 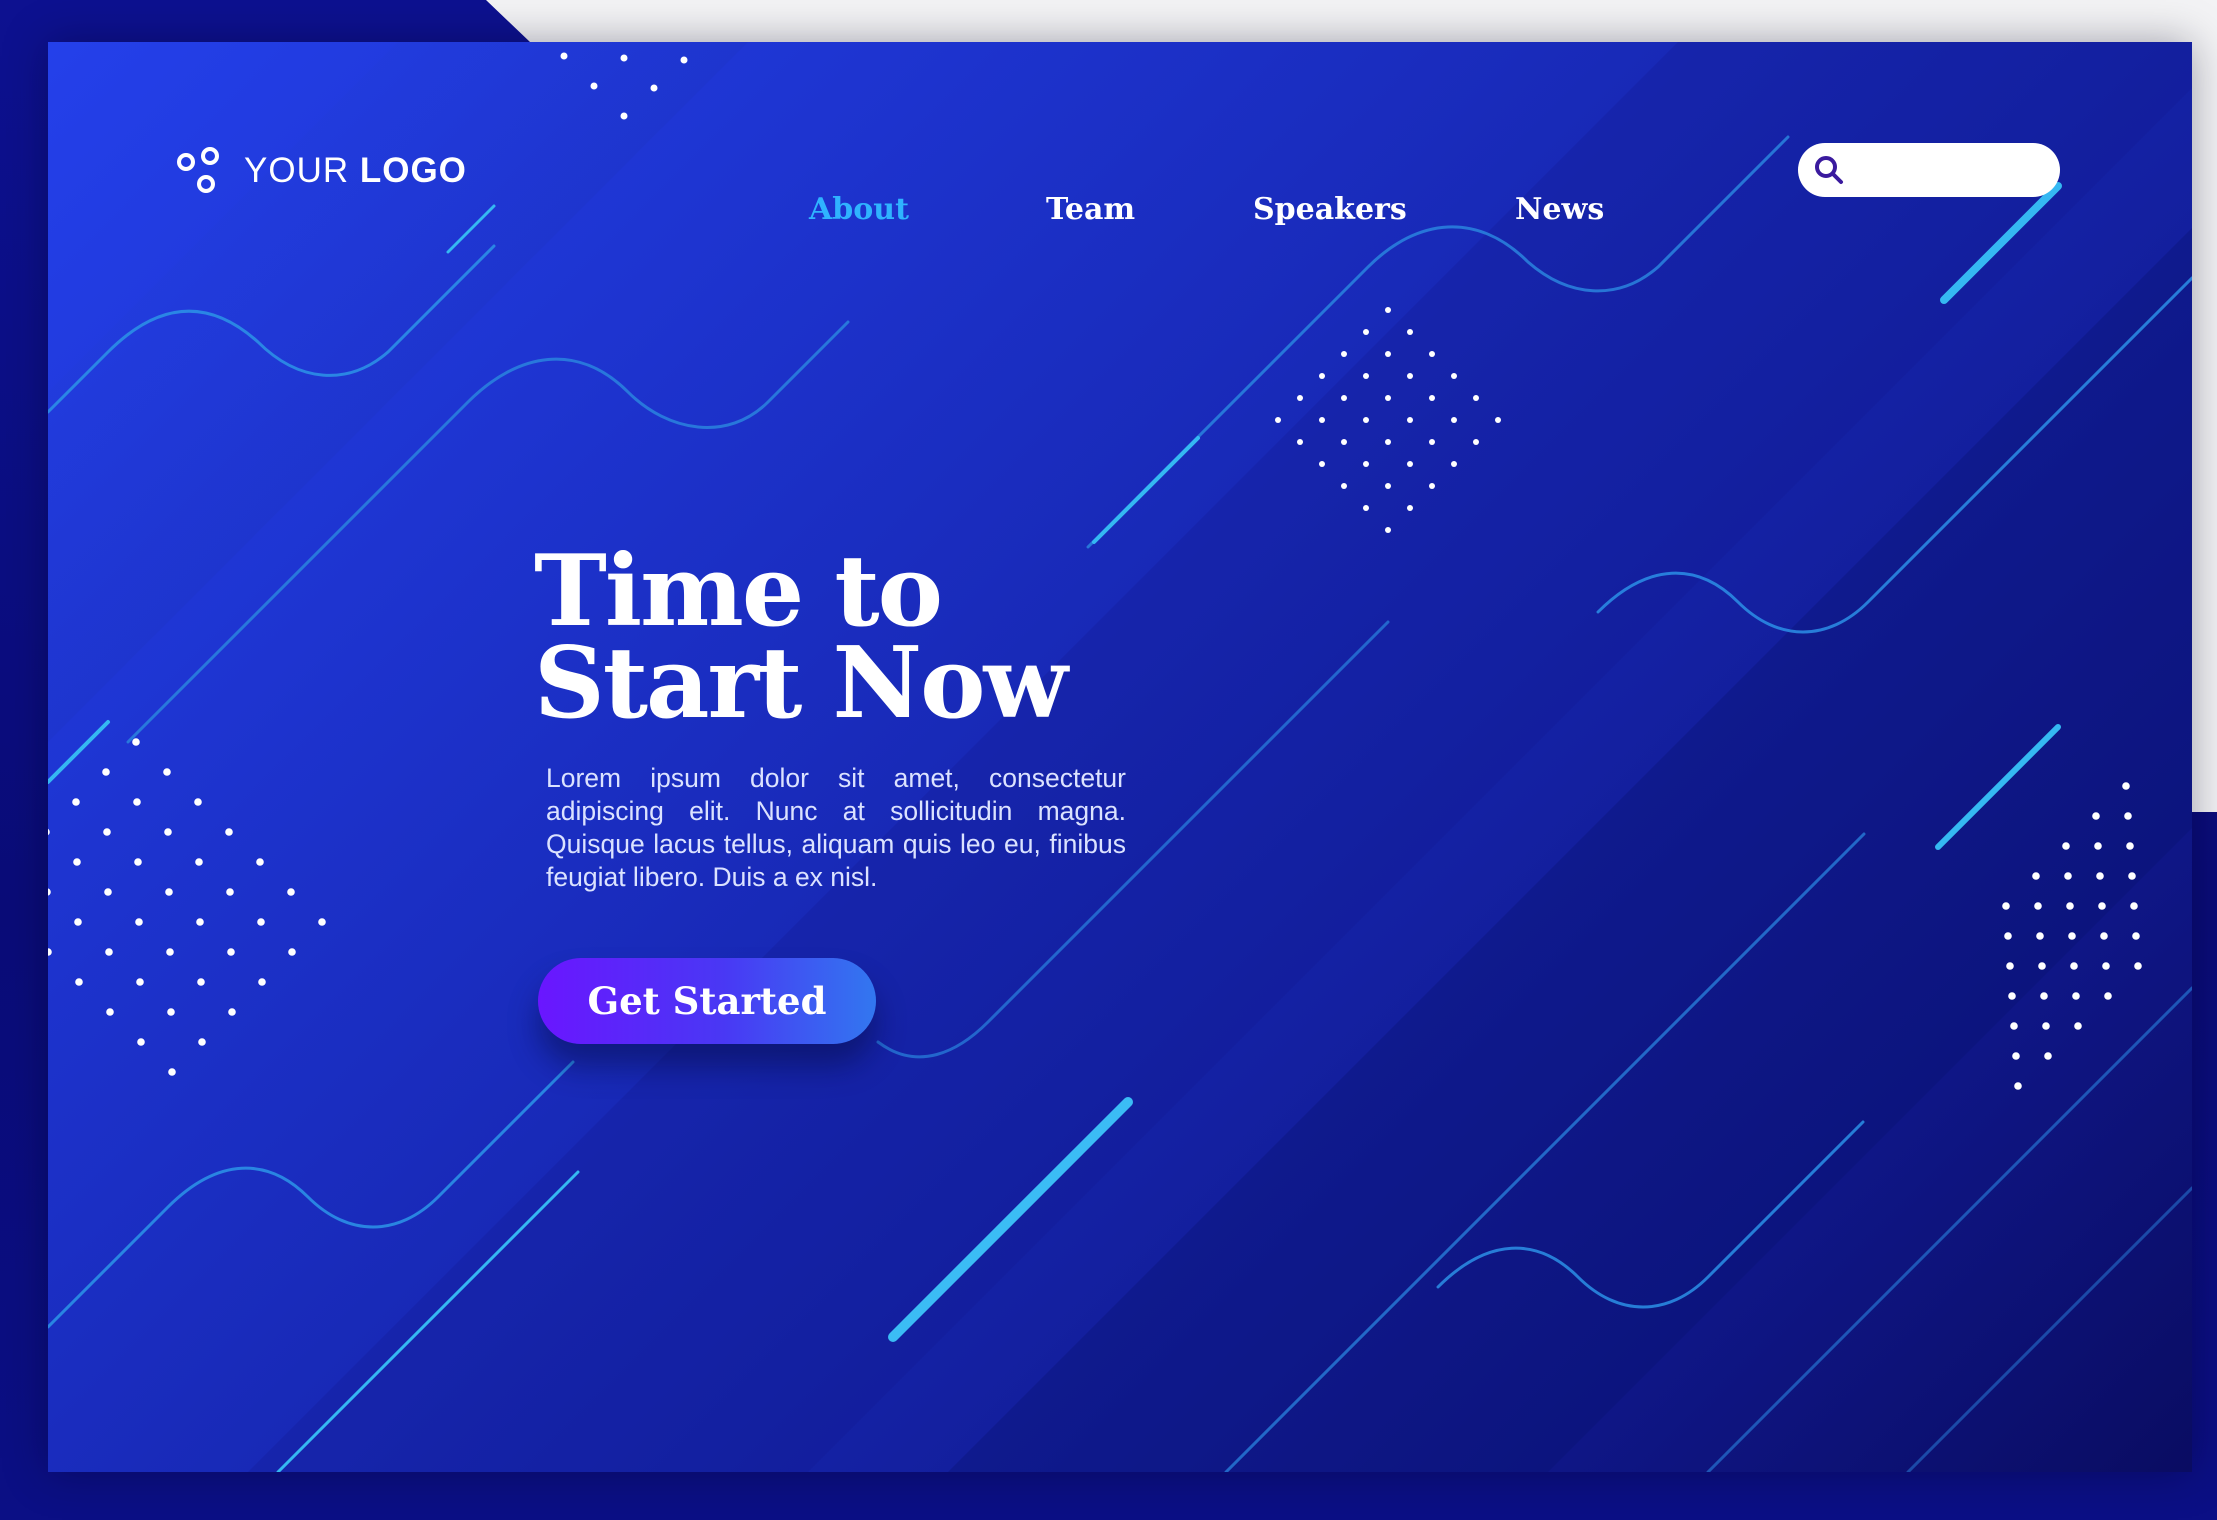 I want to click on nav-item-about: About, so click(x=859, y=209).